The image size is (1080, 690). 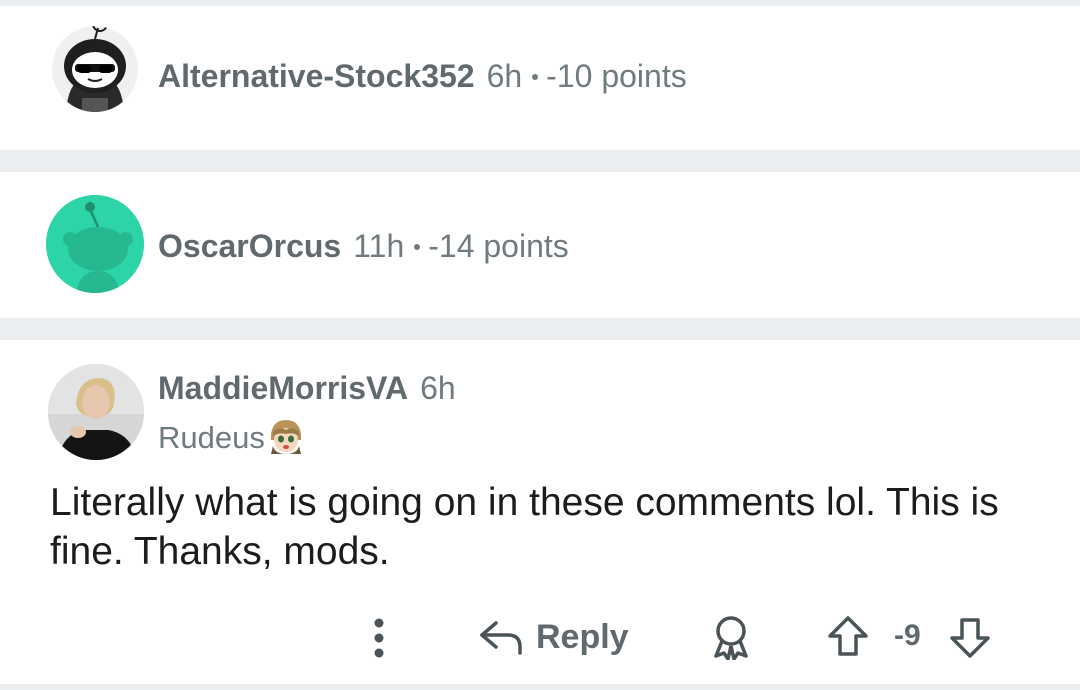 I want to click on user-photo-avatar-icon, so click(x=96, y=412).